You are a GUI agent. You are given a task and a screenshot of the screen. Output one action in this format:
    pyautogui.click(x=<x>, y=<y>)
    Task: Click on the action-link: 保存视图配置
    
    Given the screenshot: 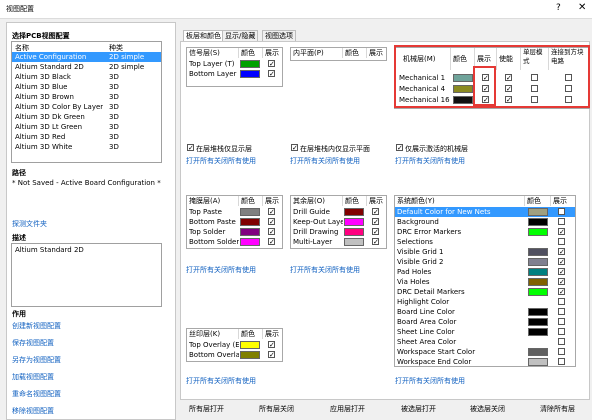 What is the action you would take?
    pyautogui.click(x=33, y=343)
    